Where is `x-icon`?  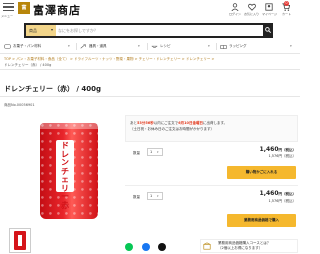 x-icon is located at coordinates (162, 247).